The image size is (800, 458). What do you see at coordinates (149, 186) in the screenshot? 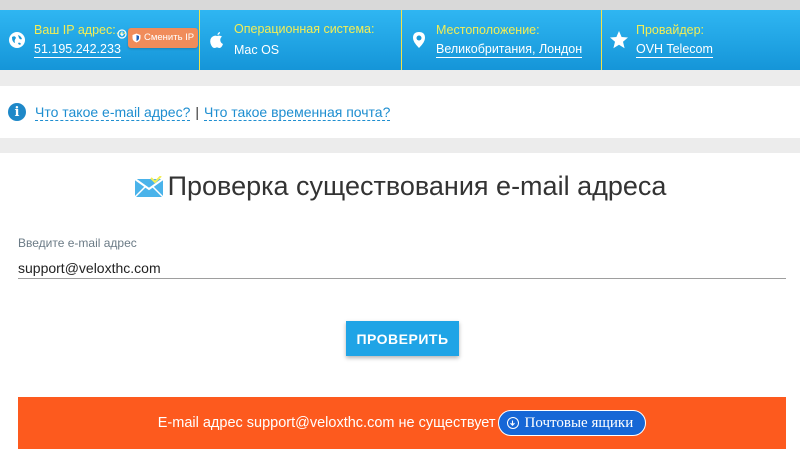
I see `envelope-icon` at bounding box center [149, 186].